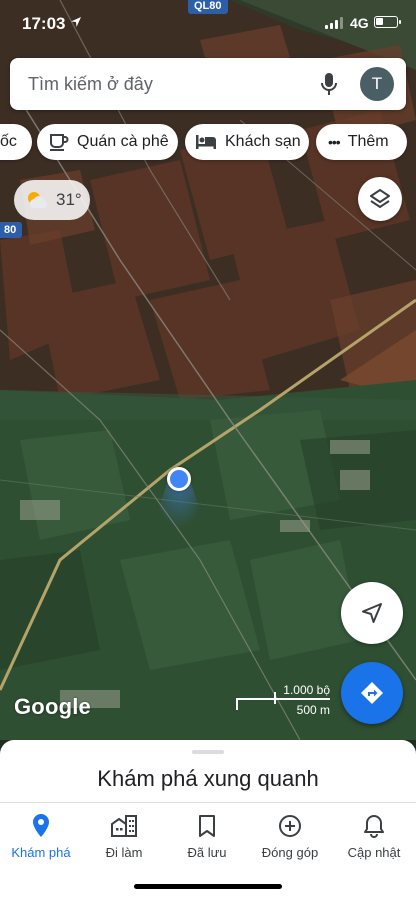  I want to click on my-location-button, so click(372, 613).